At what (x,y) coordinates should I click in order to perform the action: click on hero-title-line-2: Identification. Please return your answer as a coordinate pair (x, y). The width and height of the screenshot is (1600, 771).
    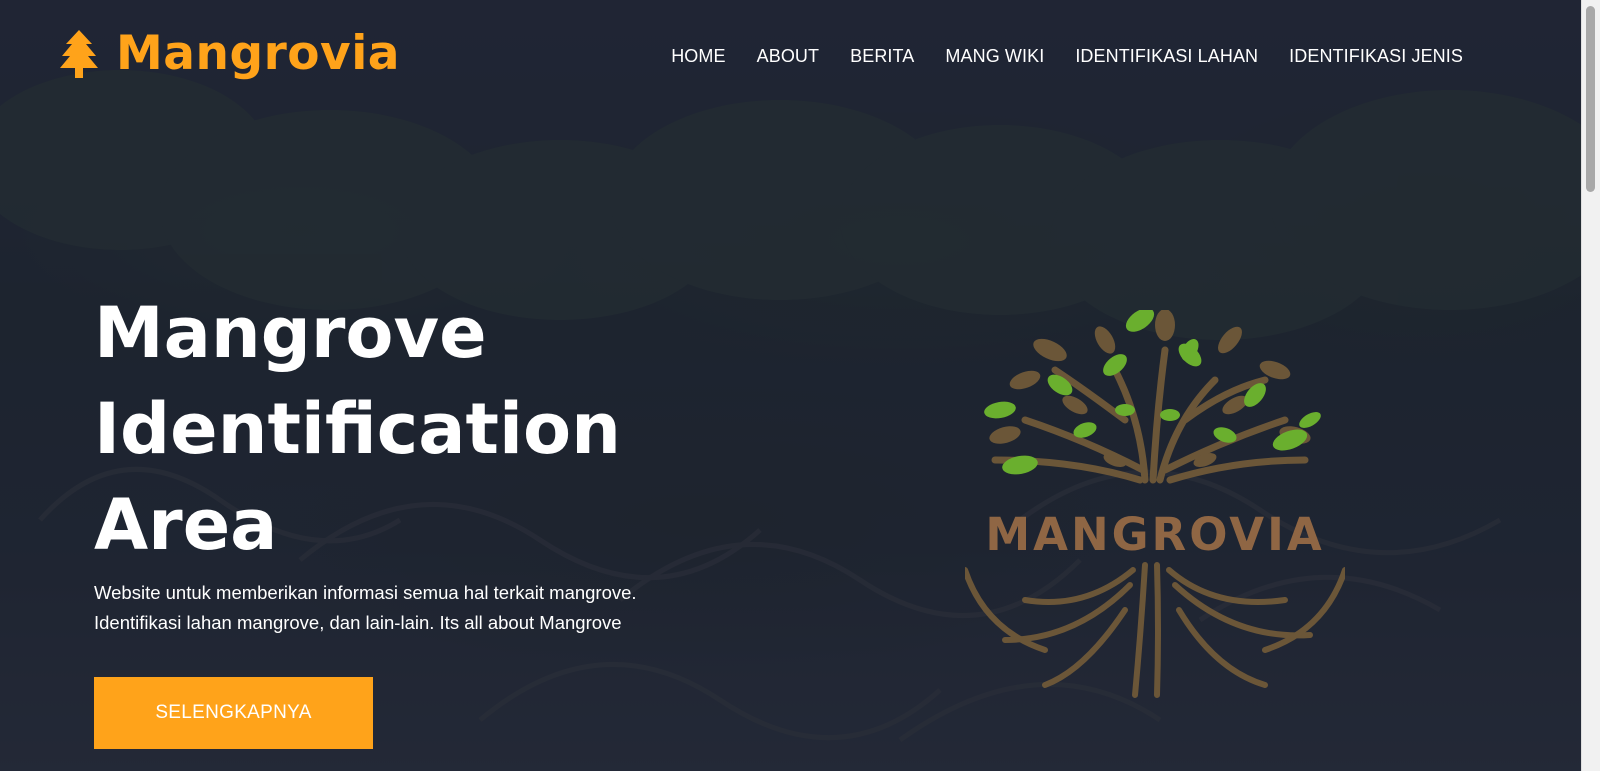
    Looking at the image, I should click on (357, 429).